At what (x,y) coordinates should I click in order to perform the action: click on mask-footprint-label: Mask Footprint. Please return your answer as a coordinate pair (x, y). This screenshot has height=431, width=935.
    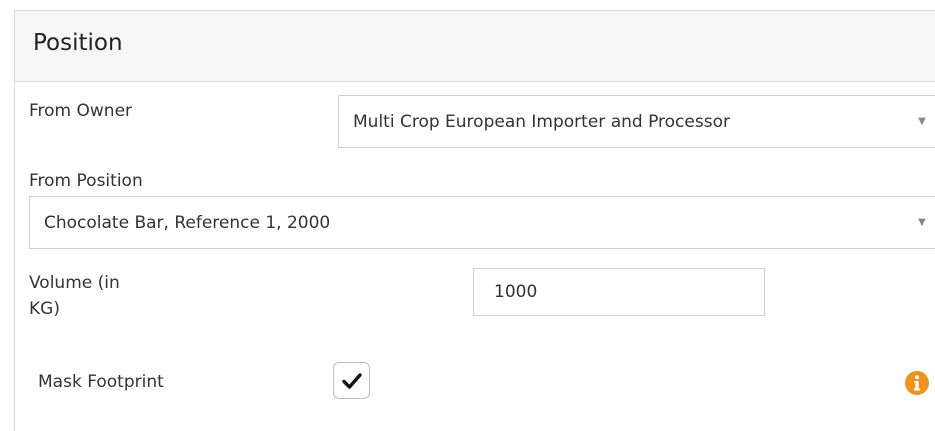
    Looking at the image, I should click on (101, 382).